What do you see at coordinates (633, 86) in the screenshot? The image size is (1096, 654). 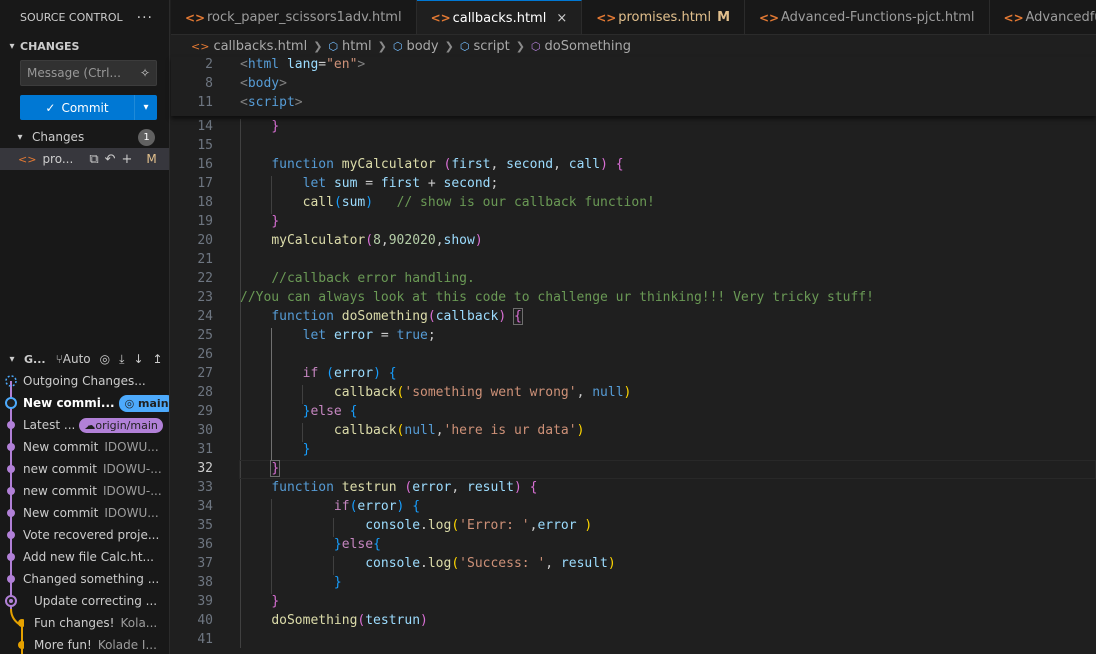 I see `sticky-scroll-header: 2 <html lang="en"> 8 <body> 11 <script>` at bounding box center [633, 86].